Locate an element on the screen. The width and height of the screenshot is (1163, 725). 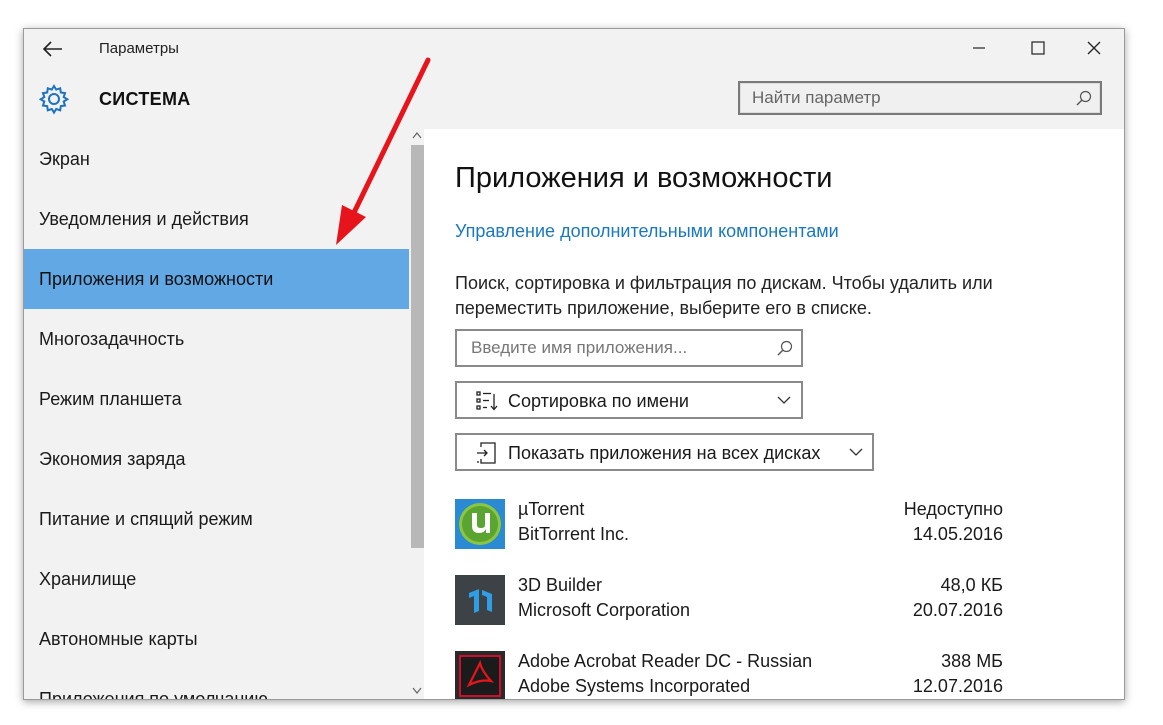
app-name: 3D Builder is located at coordinates (560, 585).